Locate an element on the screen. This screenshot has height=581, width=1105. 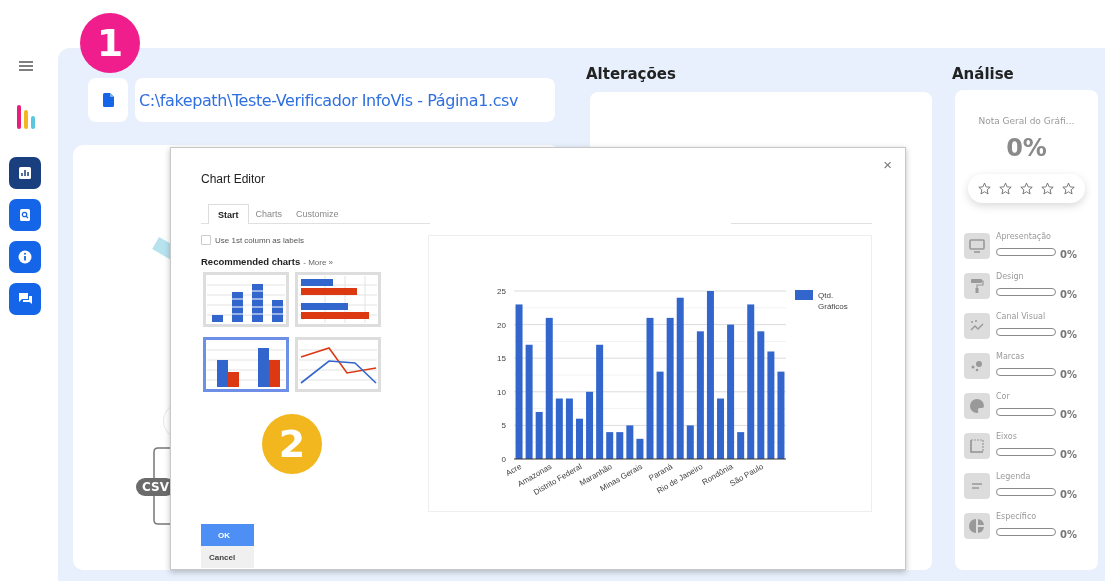
ok-button: OK is located at coordinates (227, 535).